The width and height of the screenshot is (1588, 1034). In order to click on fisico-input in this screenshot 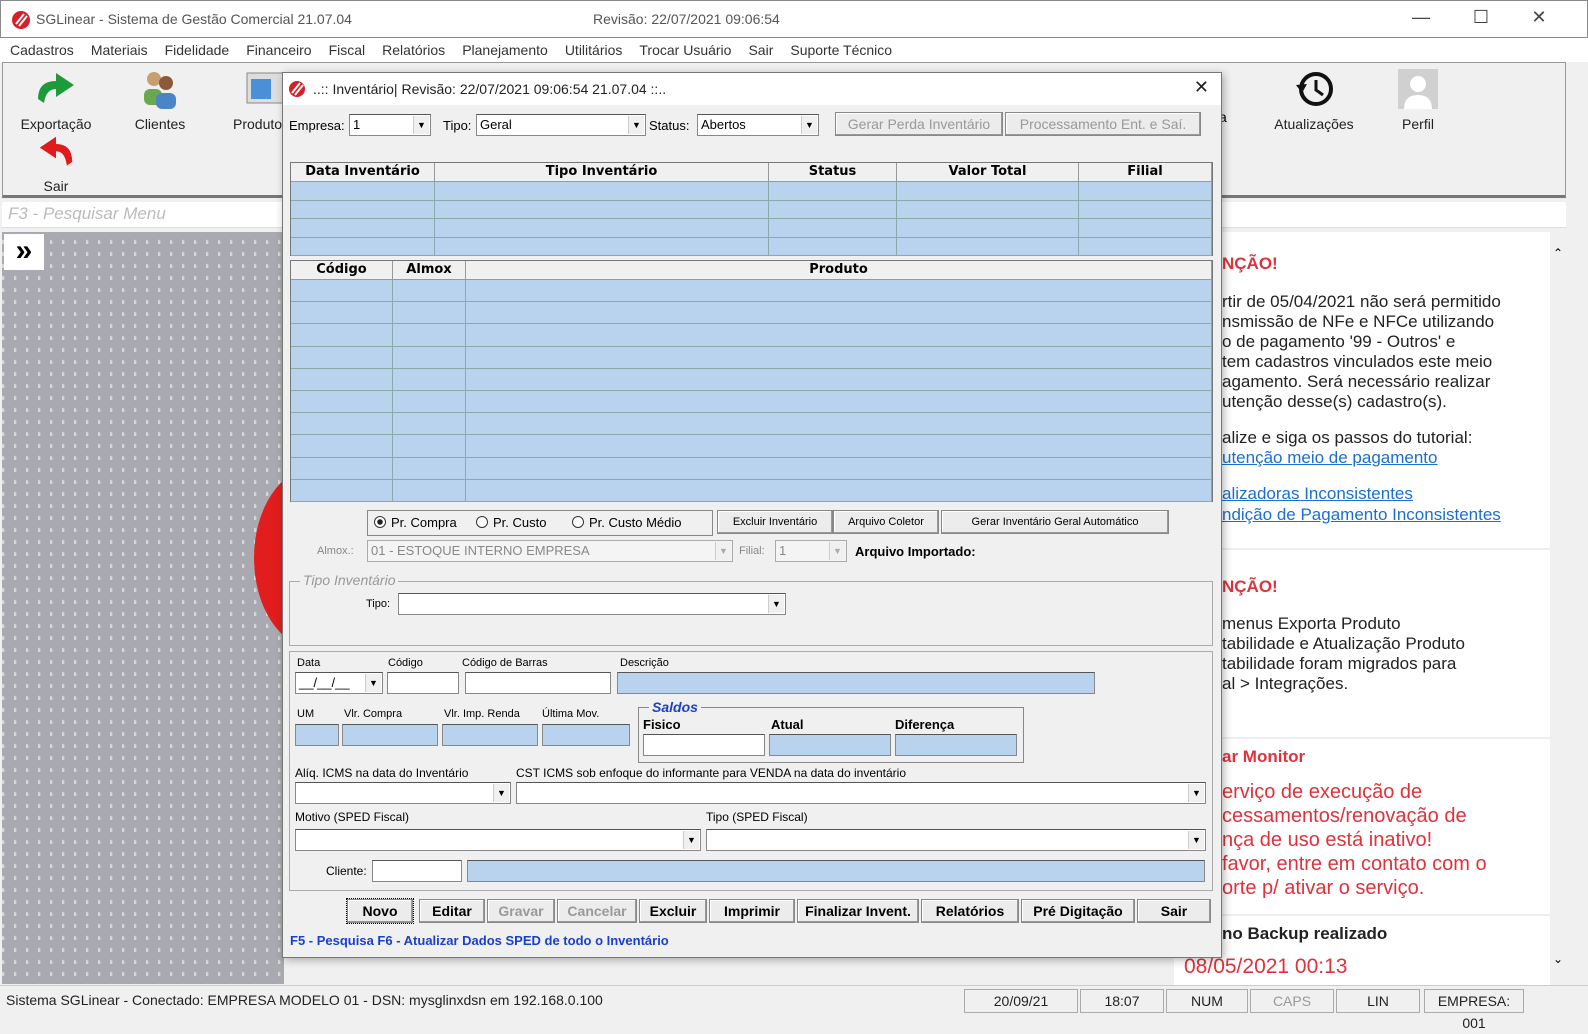, I will do `click(704, 745)`.